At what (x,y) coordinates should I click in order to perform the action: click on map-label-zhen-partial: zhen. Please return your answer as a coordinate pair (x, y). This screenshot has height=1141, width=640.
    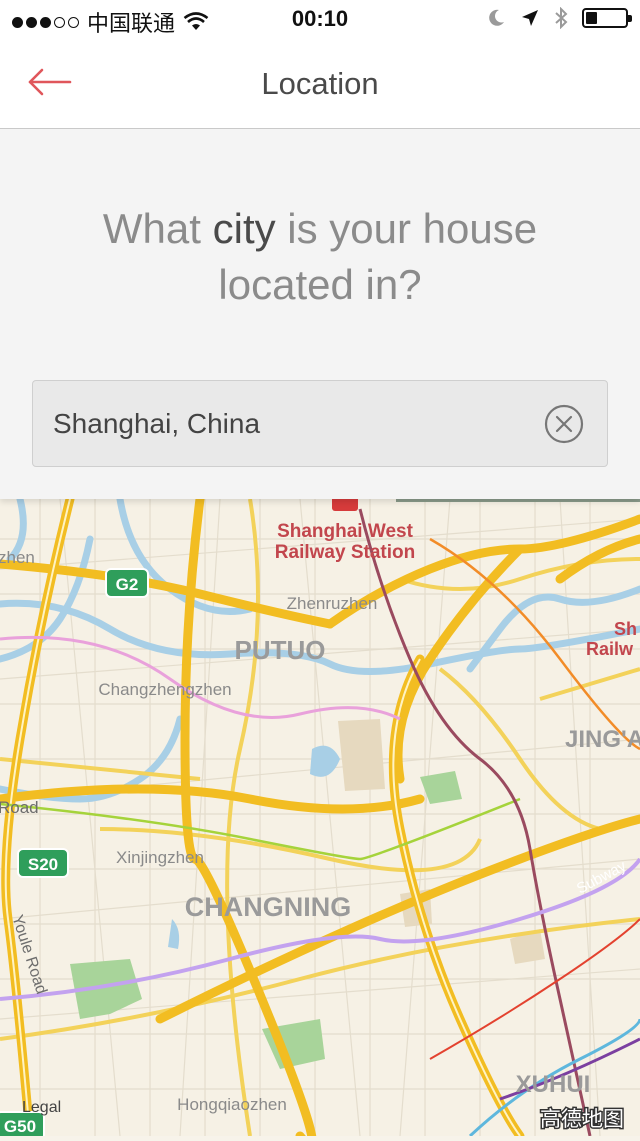
    Looking at the image, I should click on (17, 557).